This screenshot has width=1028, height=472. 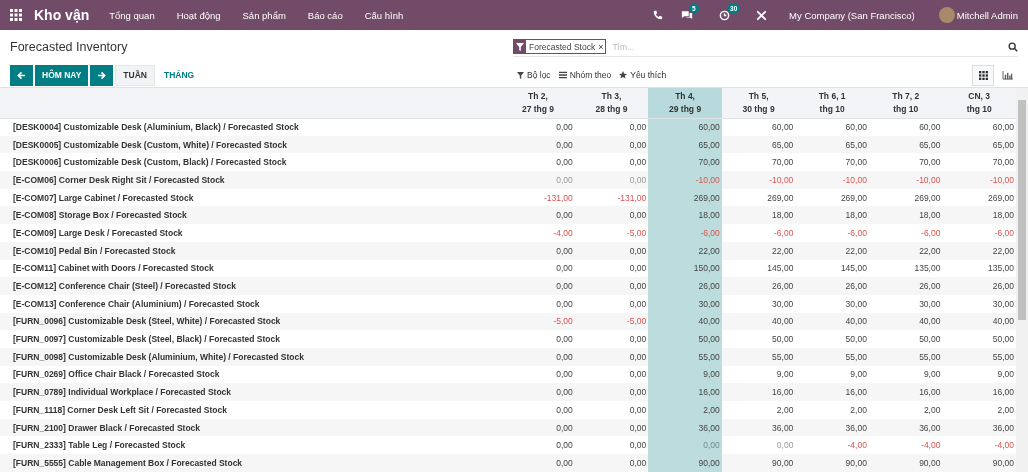 What do you see at coordinates (685, 103) in the screenshot?
I see `column-header: Th 4, 29 thg 9` at bounding box center [685, 103].